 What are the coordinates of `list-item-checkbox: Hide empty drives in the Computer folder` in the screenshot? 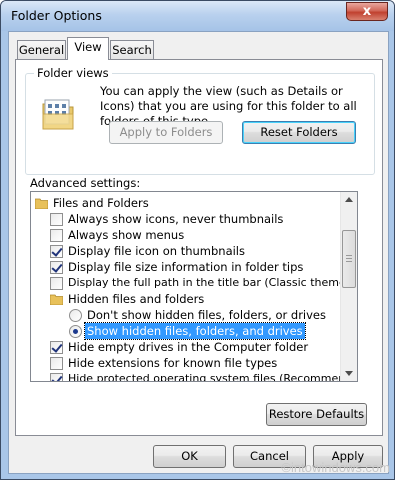 It's located at (195, 347).